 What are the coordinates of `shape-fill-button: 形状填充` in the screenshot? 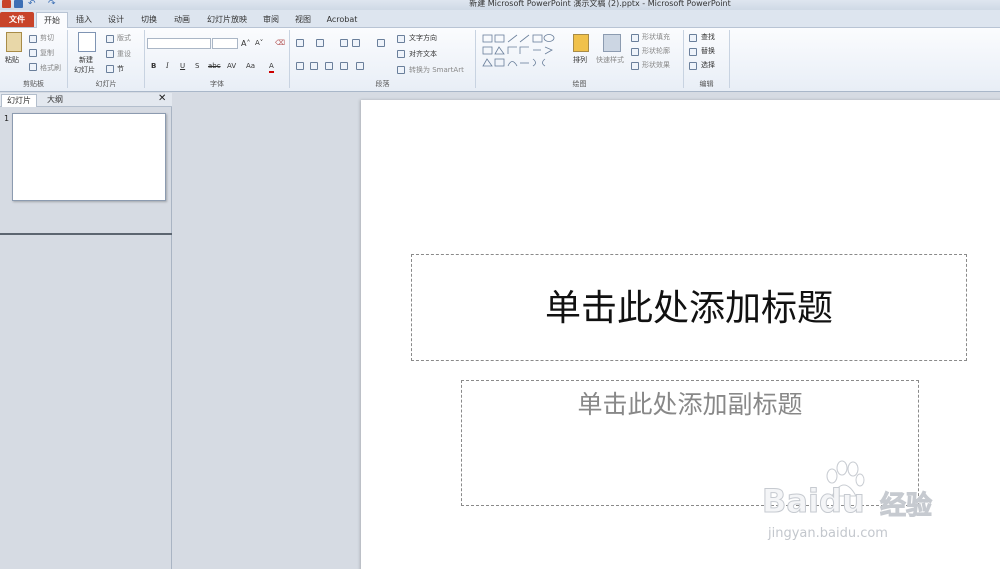 It's located at (656, 37).